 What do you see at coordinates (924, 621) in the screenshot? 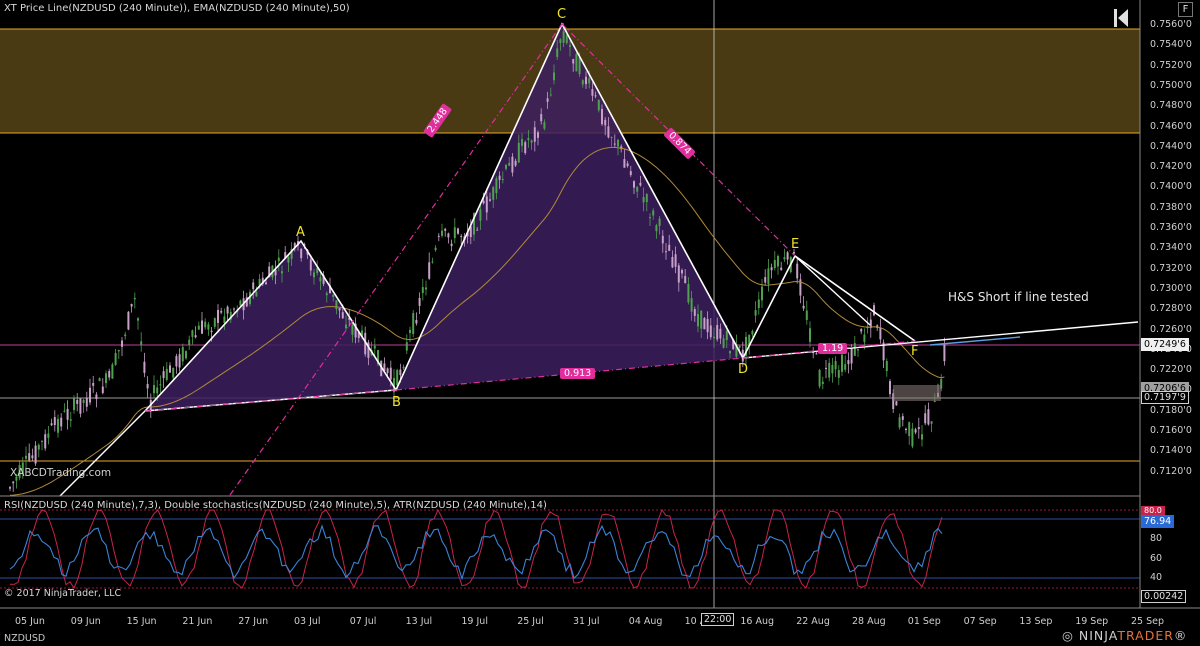
I see `date-tick: 01 Sep` at bounding box center [924, 621].